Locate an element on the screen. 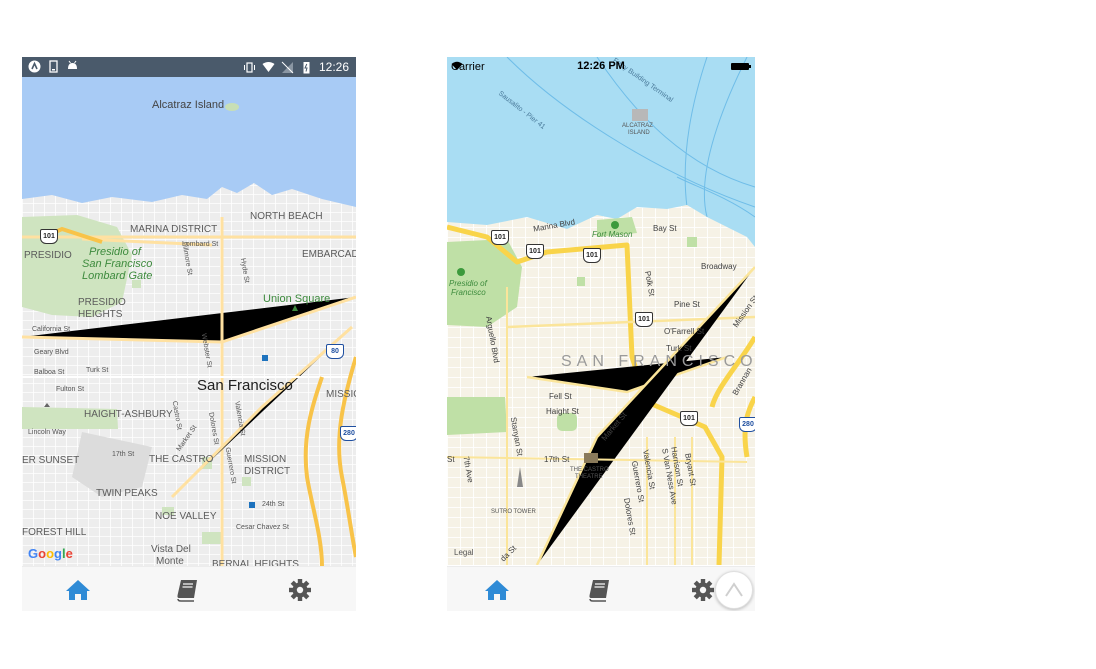  legal-link: Legal is located at coordinates (464, 552).